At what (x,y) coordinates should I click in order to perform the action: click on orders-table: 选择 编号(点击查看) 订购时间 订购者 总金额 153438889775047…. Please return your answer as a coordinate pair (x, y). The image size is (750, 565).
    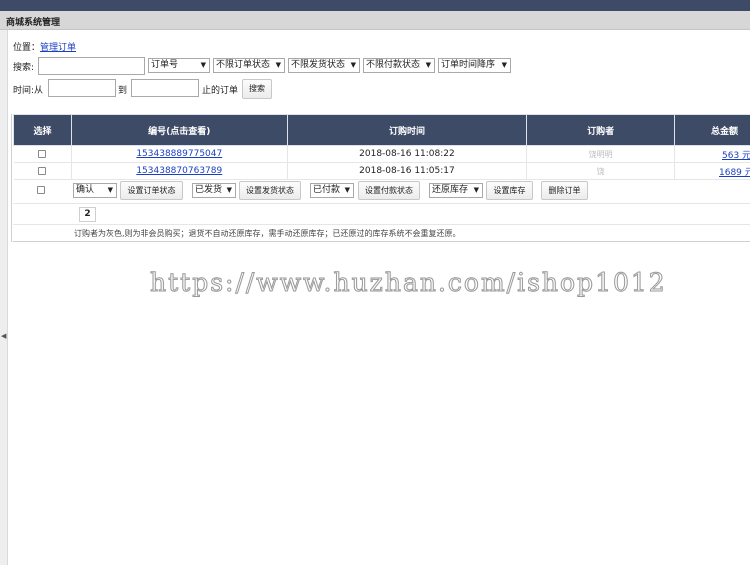
    Looking at the image, I should click on (381, 147).